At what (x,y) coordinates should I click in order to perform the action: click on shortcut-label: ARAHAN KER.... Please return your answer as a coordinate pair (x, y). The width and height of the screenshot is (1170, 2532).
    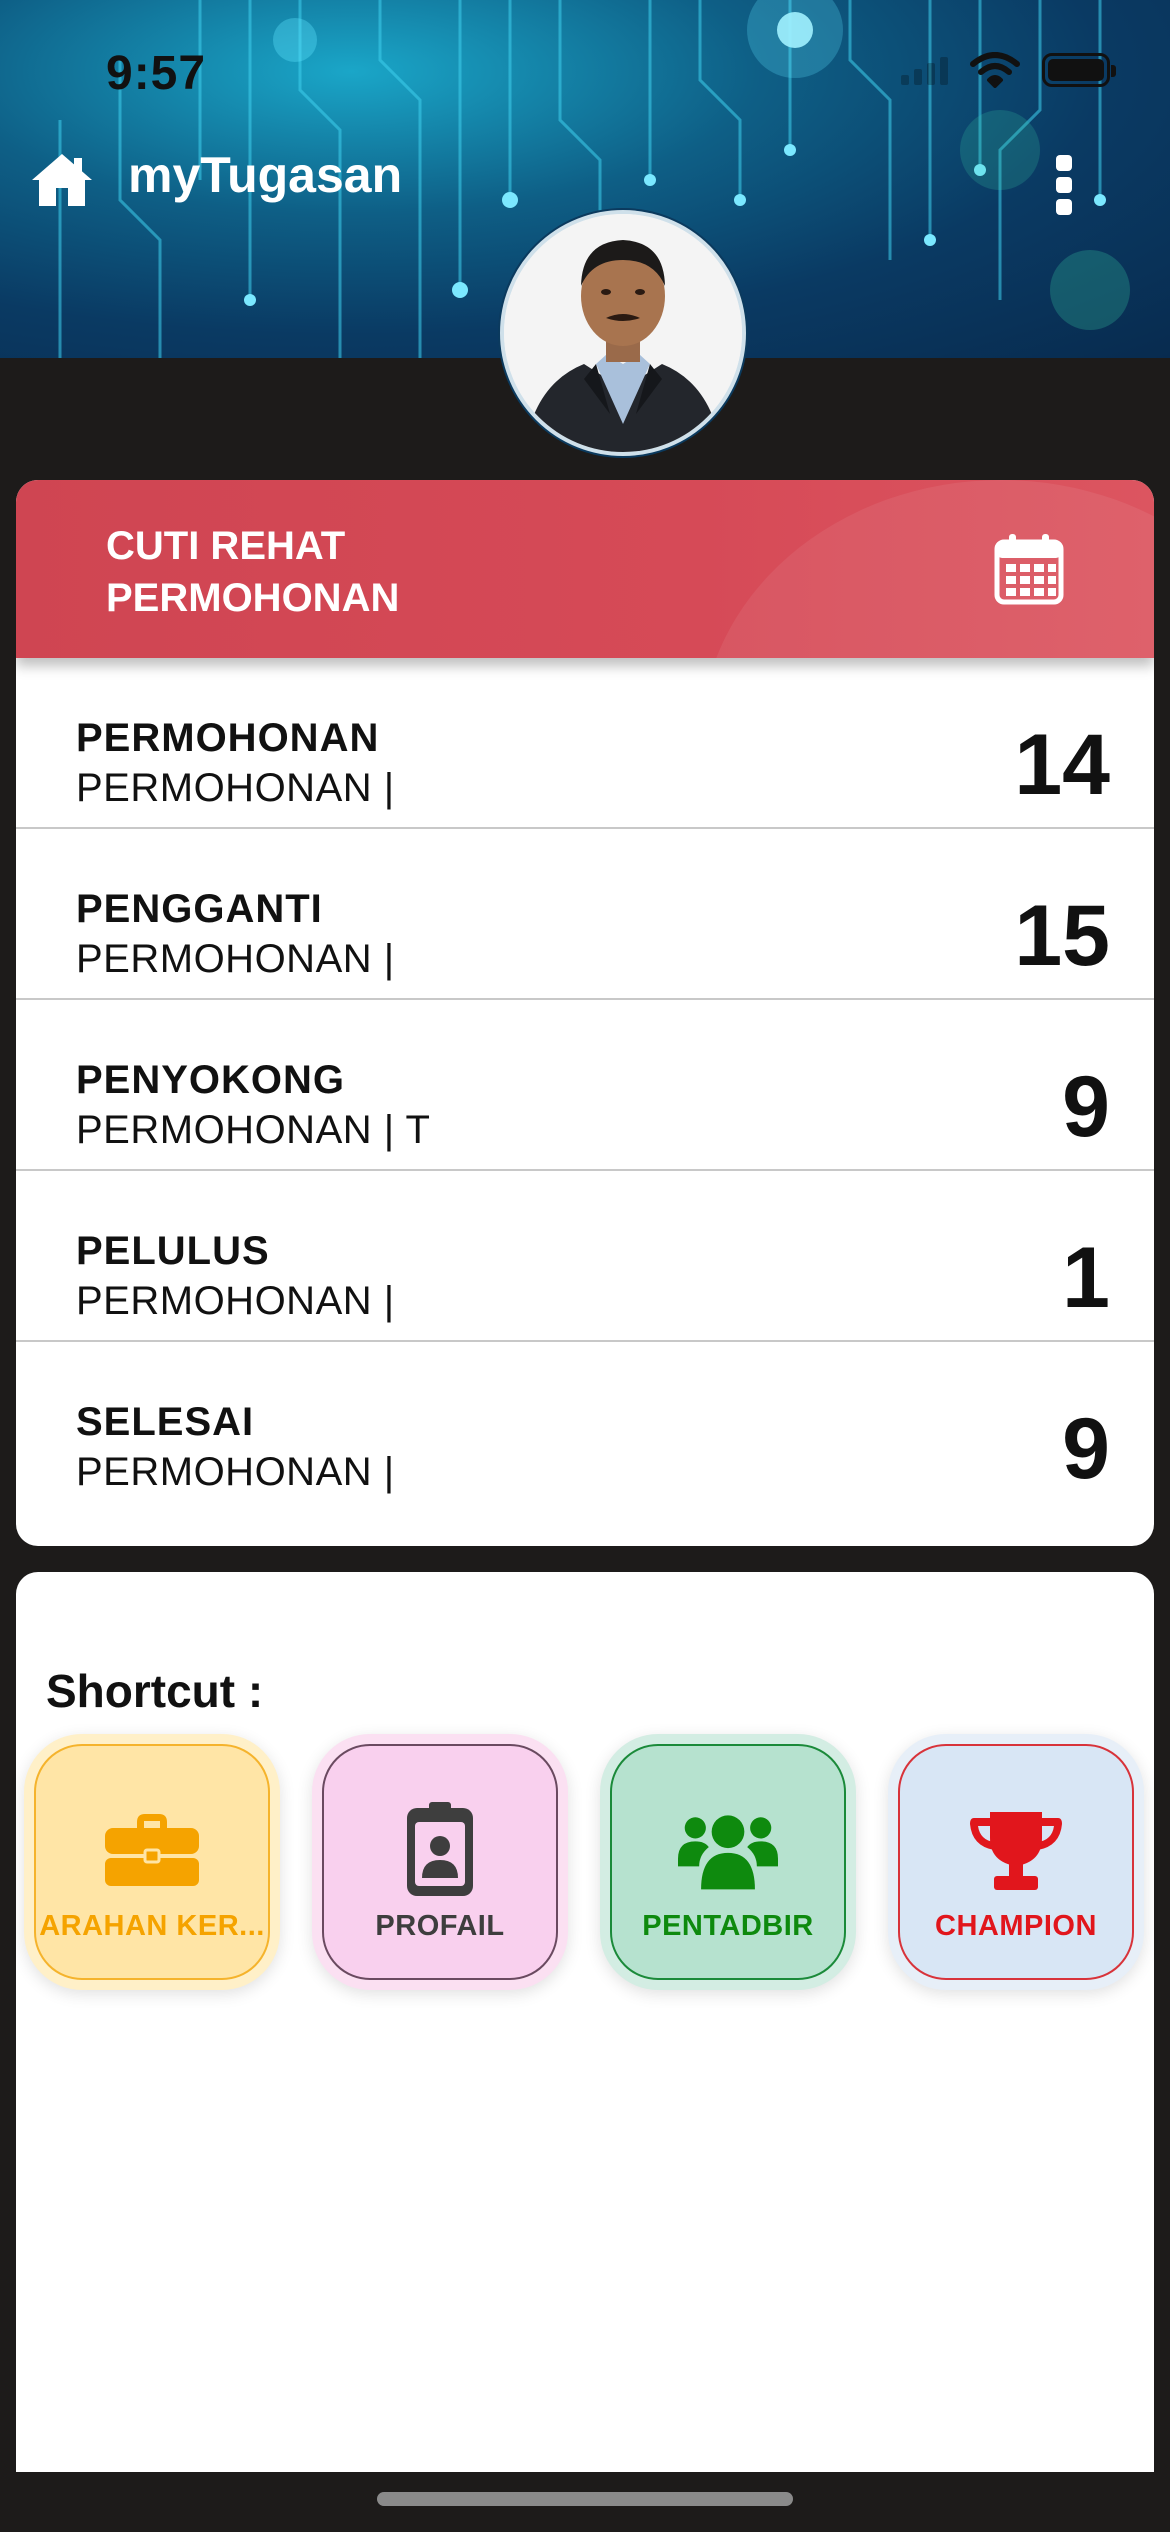
    Looking at the image, I should click on (152, 1926).